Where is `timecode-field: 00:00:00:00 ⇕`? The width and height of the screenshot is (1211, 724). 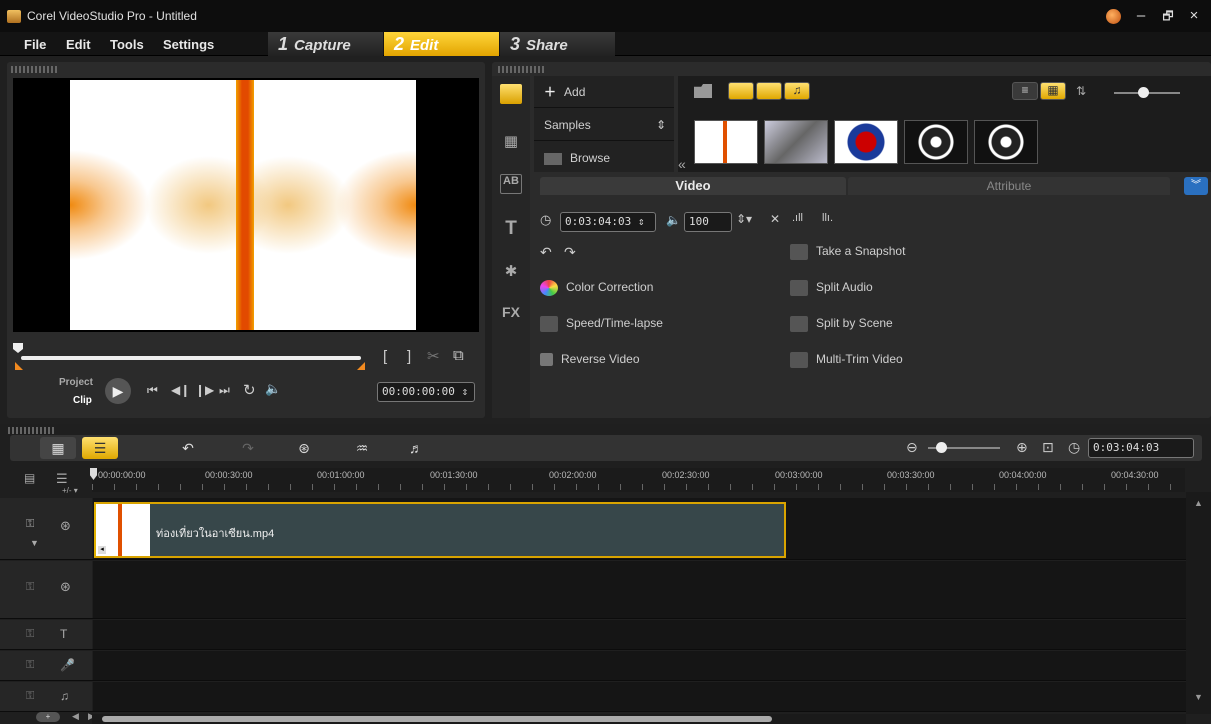
timecode-field: 00:00:00:00 ⇕ is located at coordinates (426, 392).